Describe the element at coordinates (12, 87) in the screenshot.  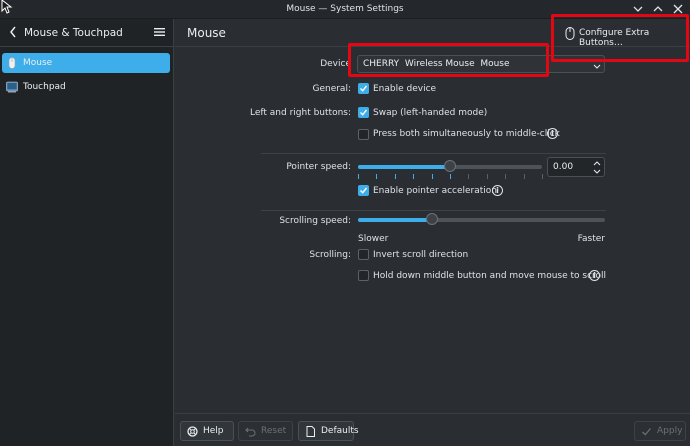
I see `touchpad-icon` at that location.